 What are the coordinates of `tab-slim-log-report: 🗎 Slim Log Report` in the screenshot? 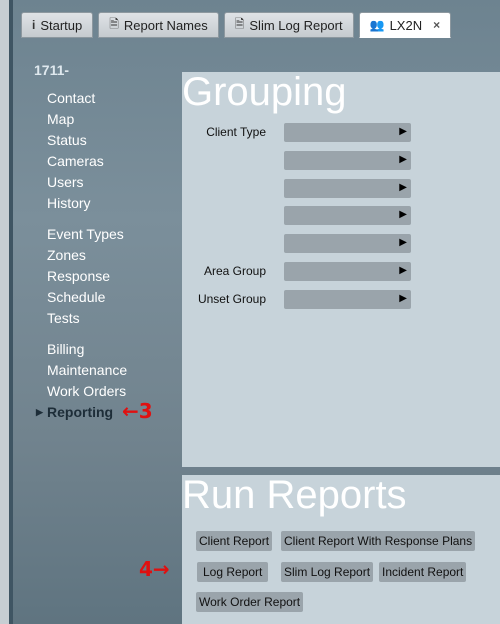 It's located at (288, 25).